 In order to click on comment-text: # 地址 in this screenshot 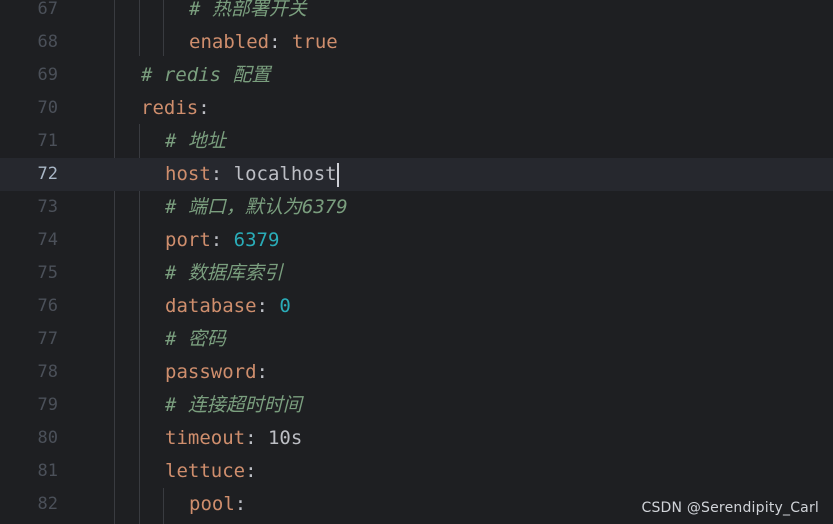, I will do `click(195, 141)`.